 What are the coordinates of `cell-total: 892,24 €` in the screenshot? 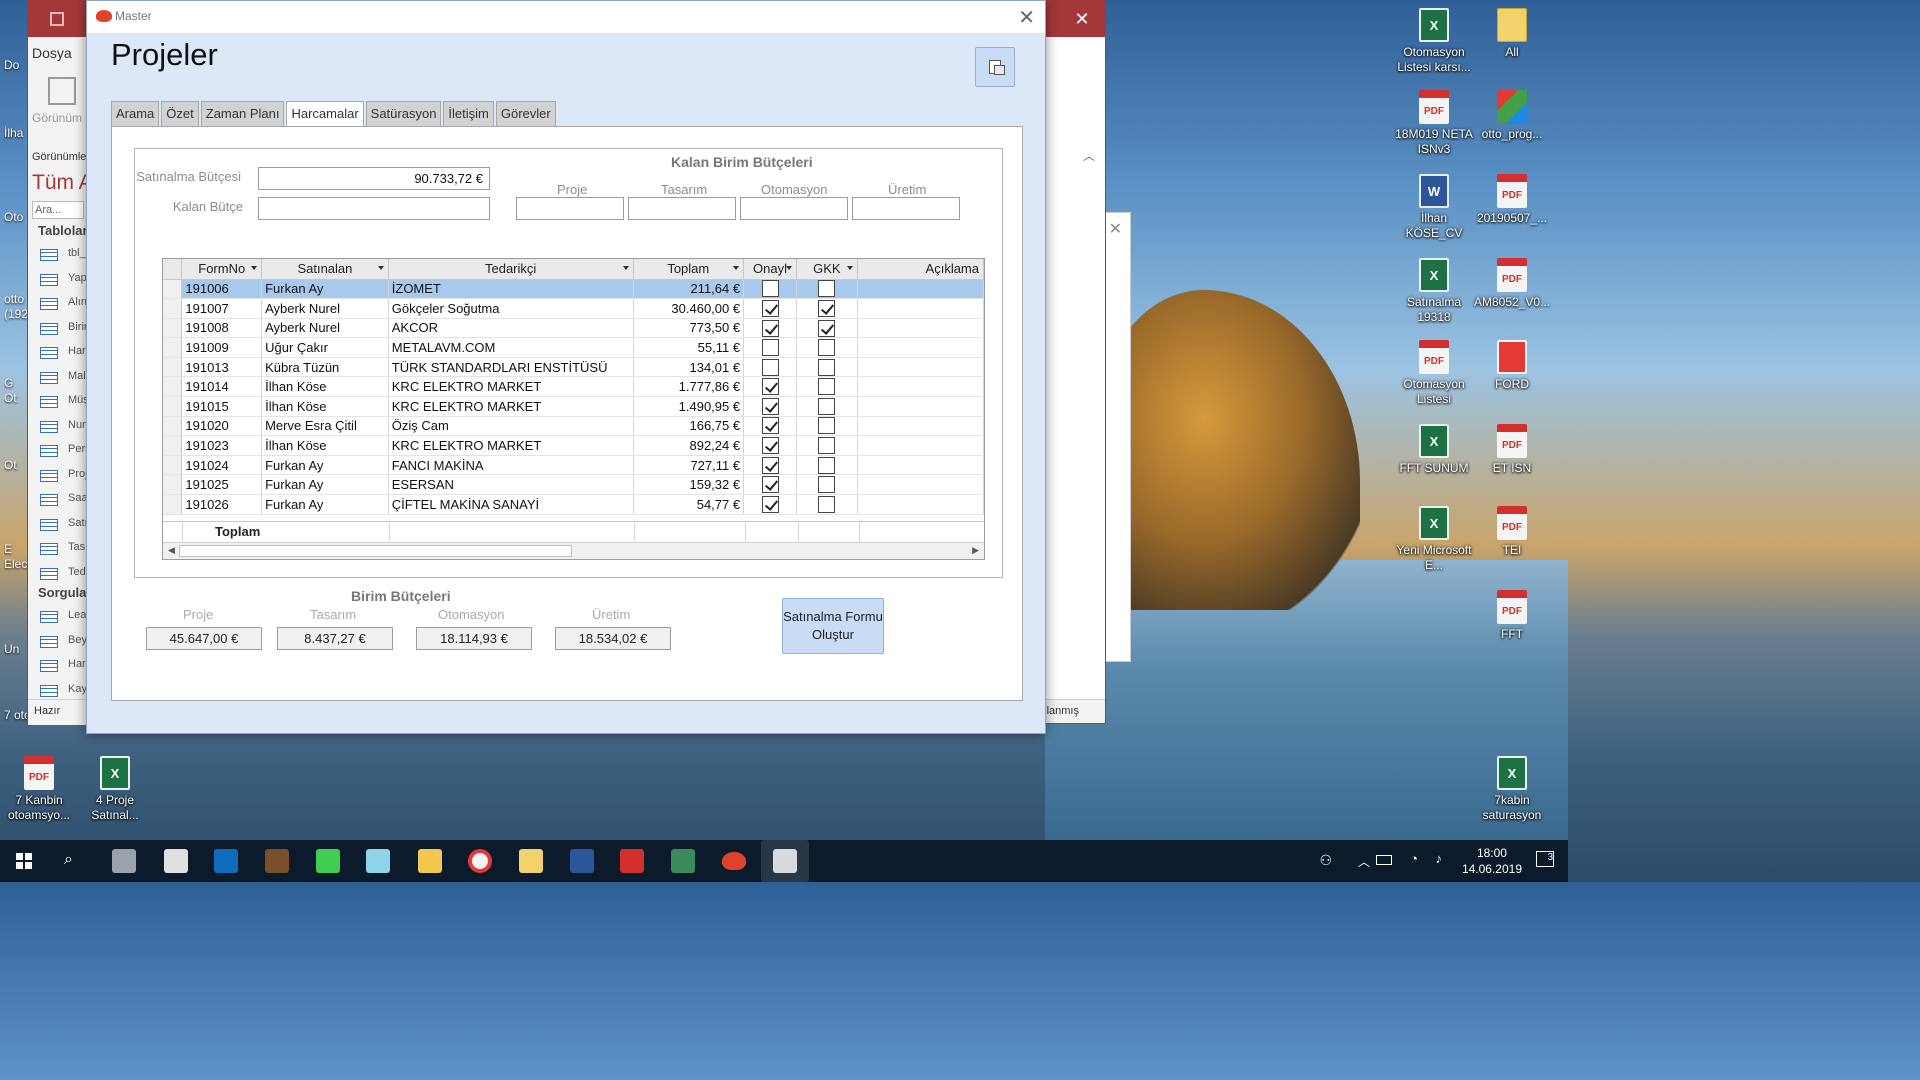 It's located at (689, 445).